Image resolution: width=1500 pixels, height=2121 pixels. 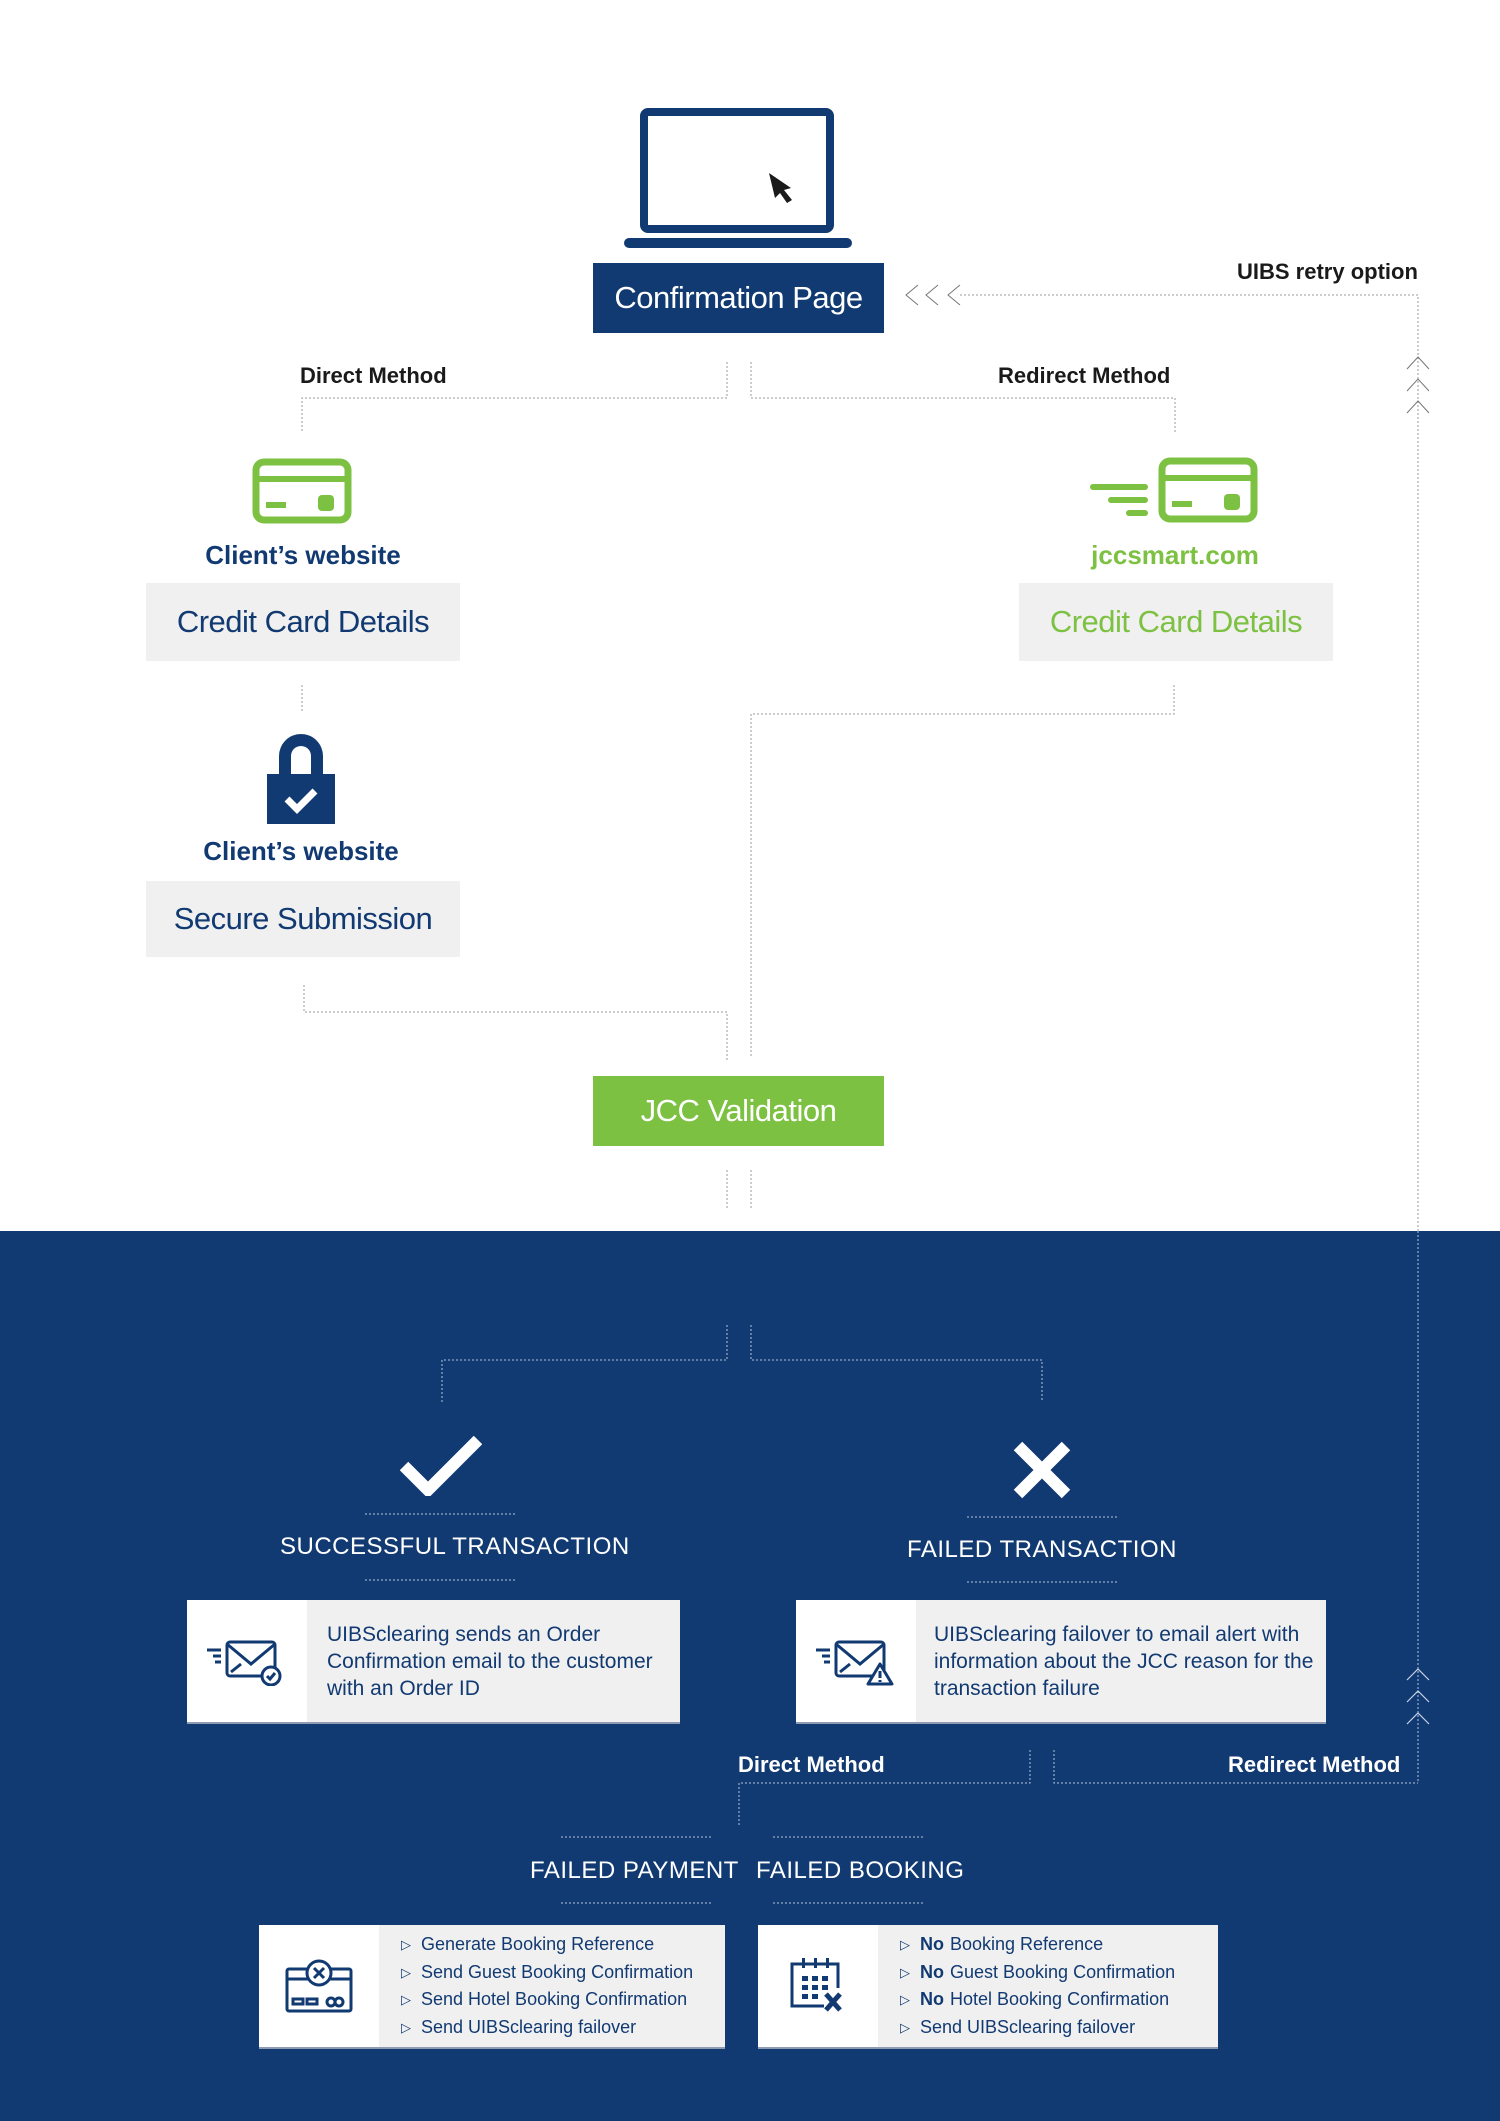 I want to click on list-item: ▷ Generate Booking Reference, so click(x=528, y=1944).